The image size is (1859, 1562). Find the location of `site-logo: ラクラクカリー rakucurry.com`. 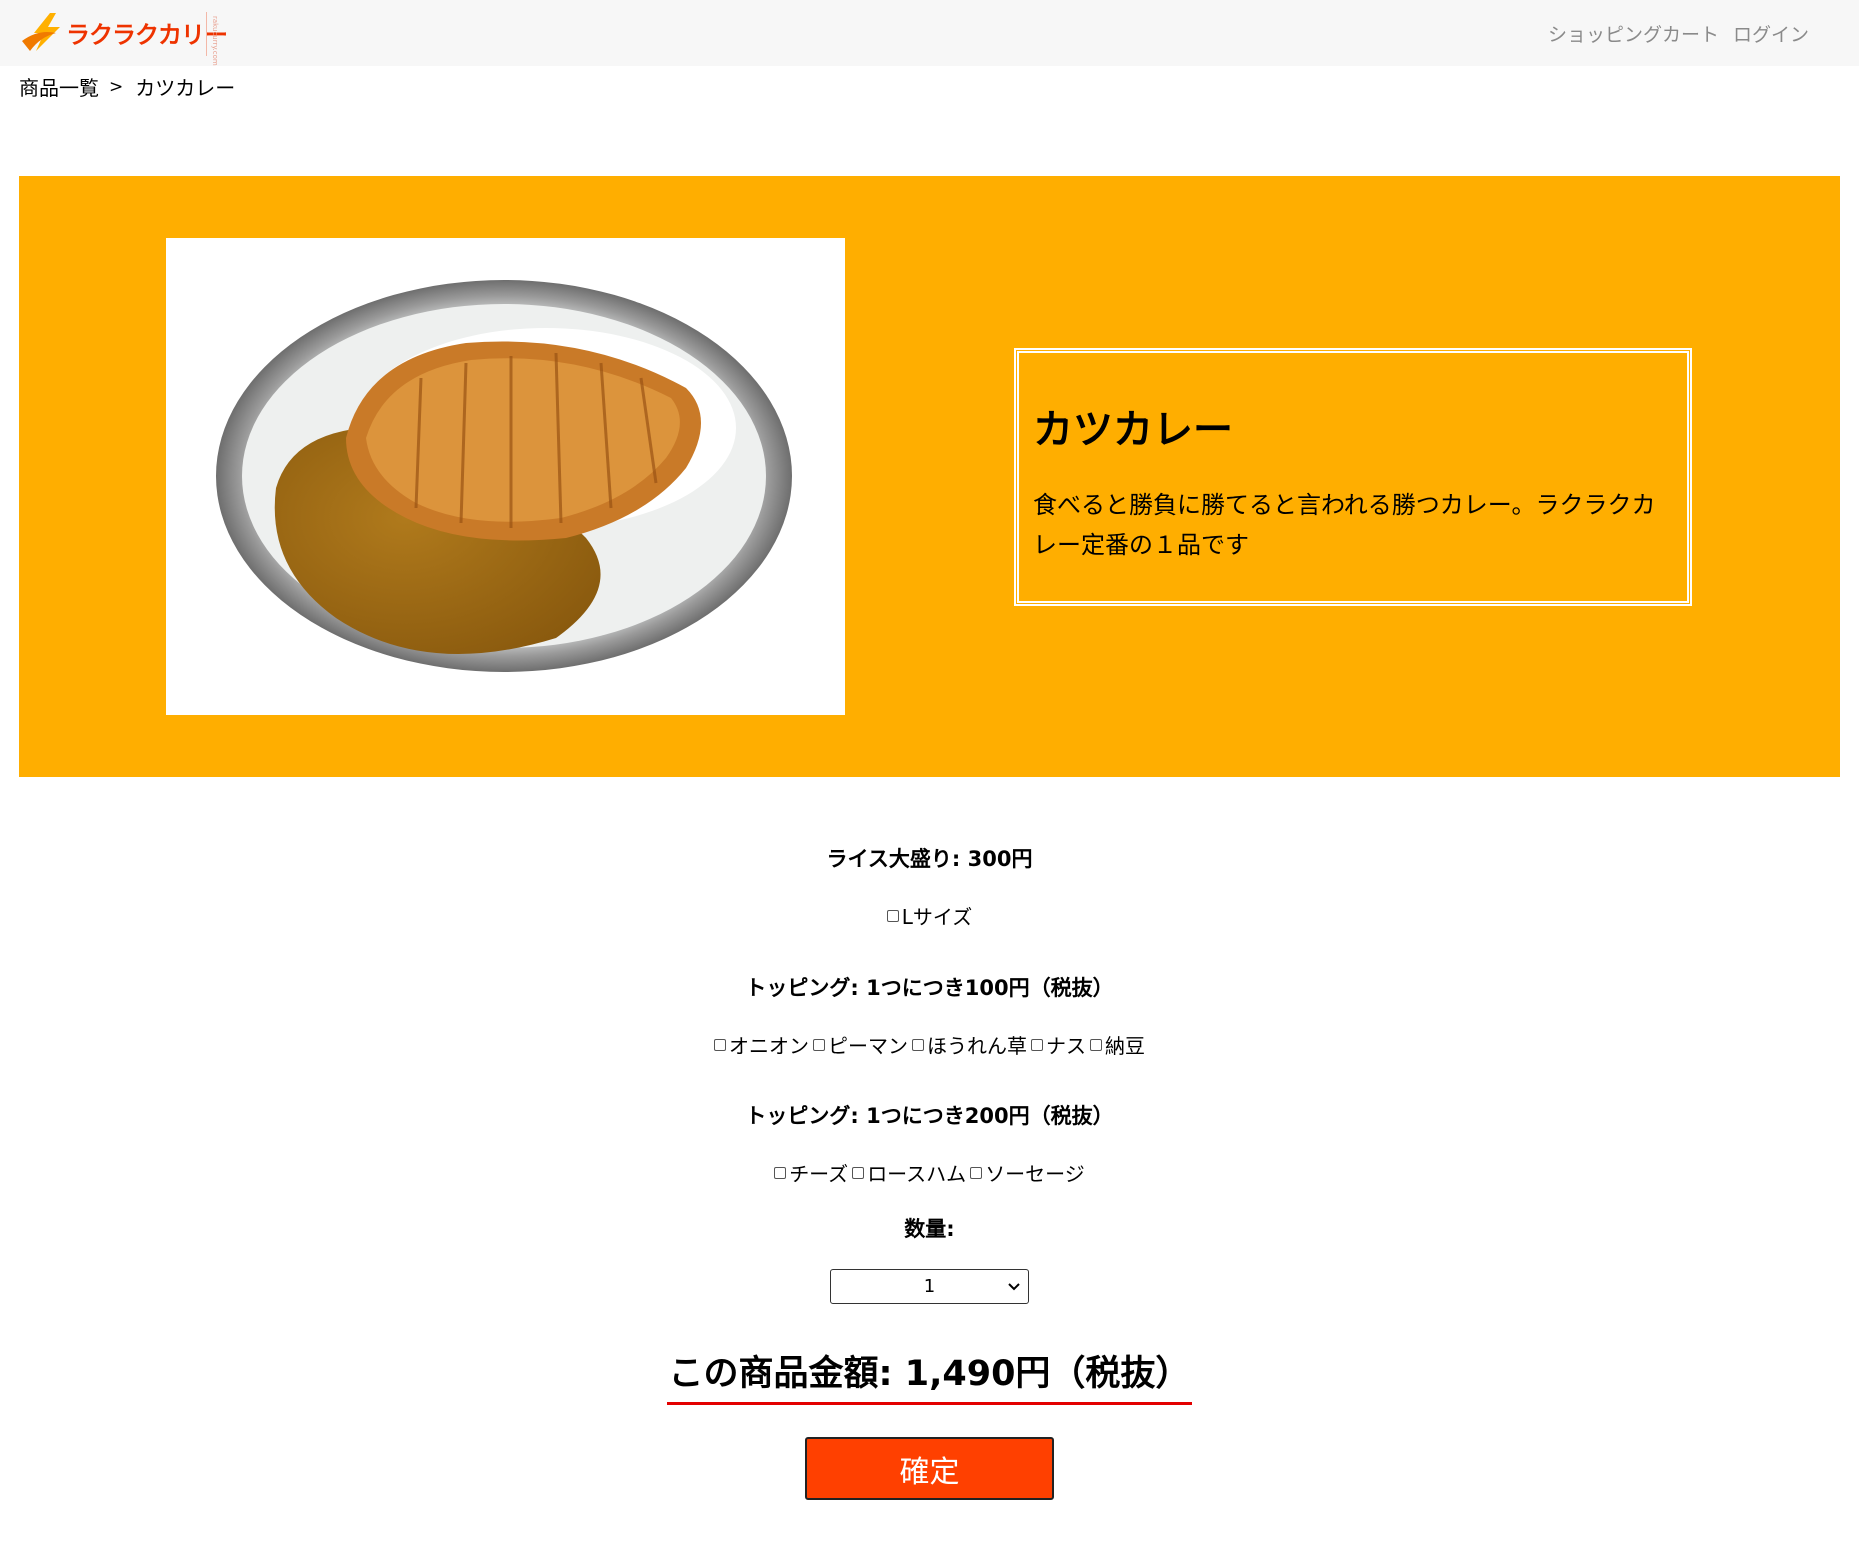

site-logo: ラクラクカリー rakucurry.com is located at coordinates (125, 37).